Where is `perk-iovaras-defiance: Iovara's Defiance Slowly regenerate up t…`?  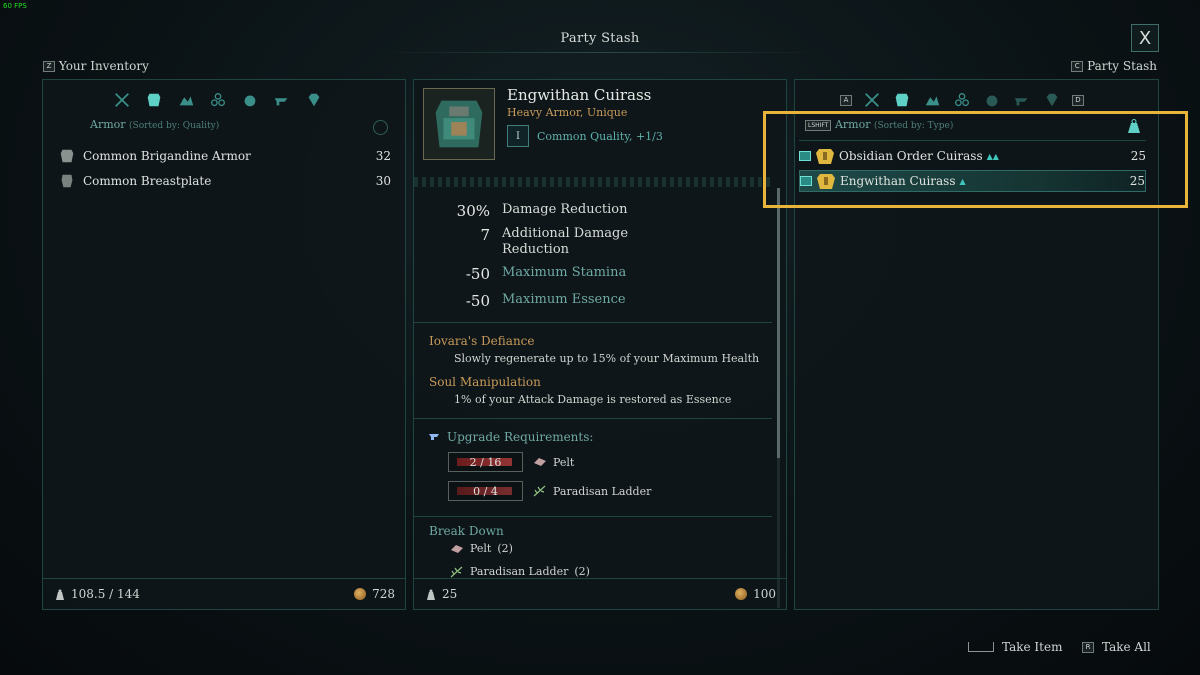 perk-iovaras-defiance: Iovara's Defiance Slowly regenerate up t… is located at coordinates (594, 349).